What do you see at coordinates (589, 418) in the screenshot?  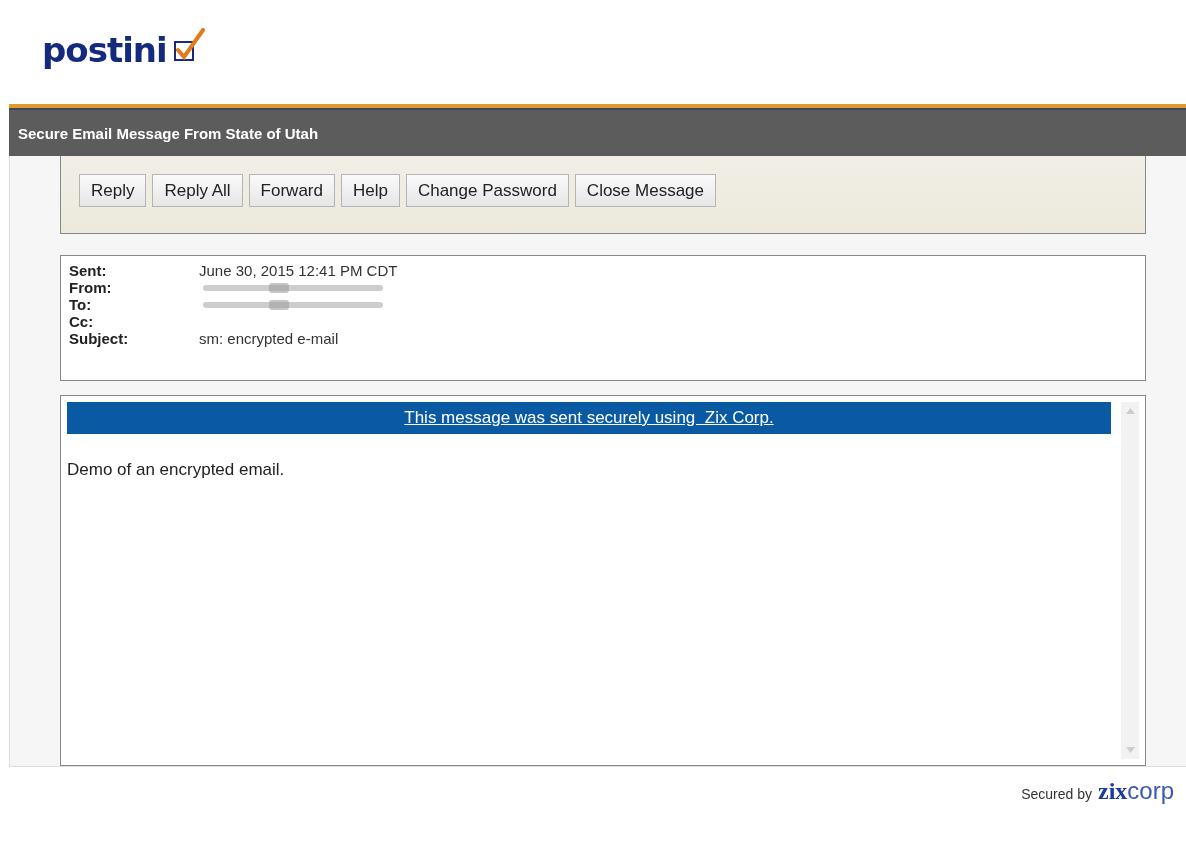 I see `zix-link: This message was sent securely using Zix Corp.` at bounding box center [589, 418].